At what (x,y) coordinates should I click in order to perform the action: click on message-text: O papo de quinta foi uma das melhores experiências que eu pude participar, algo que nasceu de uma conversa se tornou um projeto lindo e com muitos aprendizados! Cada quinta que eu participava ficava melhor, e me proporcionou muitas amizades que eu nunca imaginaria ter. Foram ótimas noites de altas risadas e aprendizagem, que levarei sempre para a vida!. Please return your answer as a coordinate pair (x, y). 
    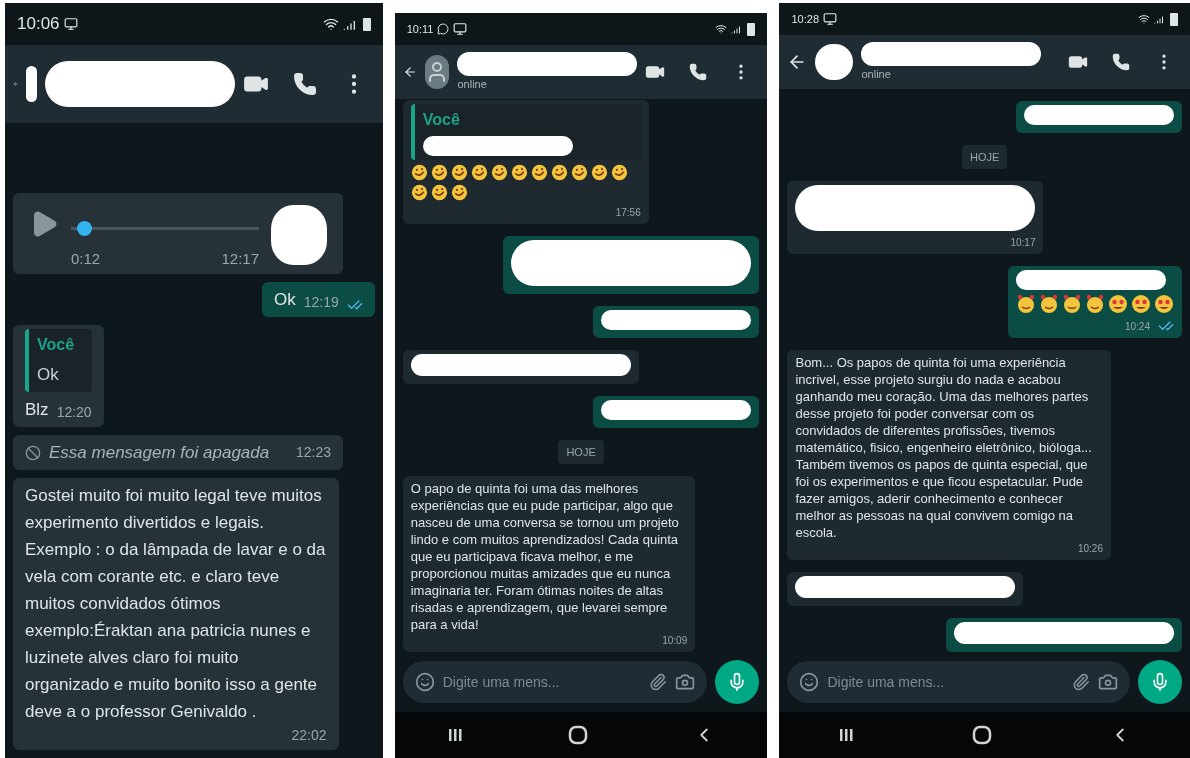
    Looking at the image, I should click on (545, 556).